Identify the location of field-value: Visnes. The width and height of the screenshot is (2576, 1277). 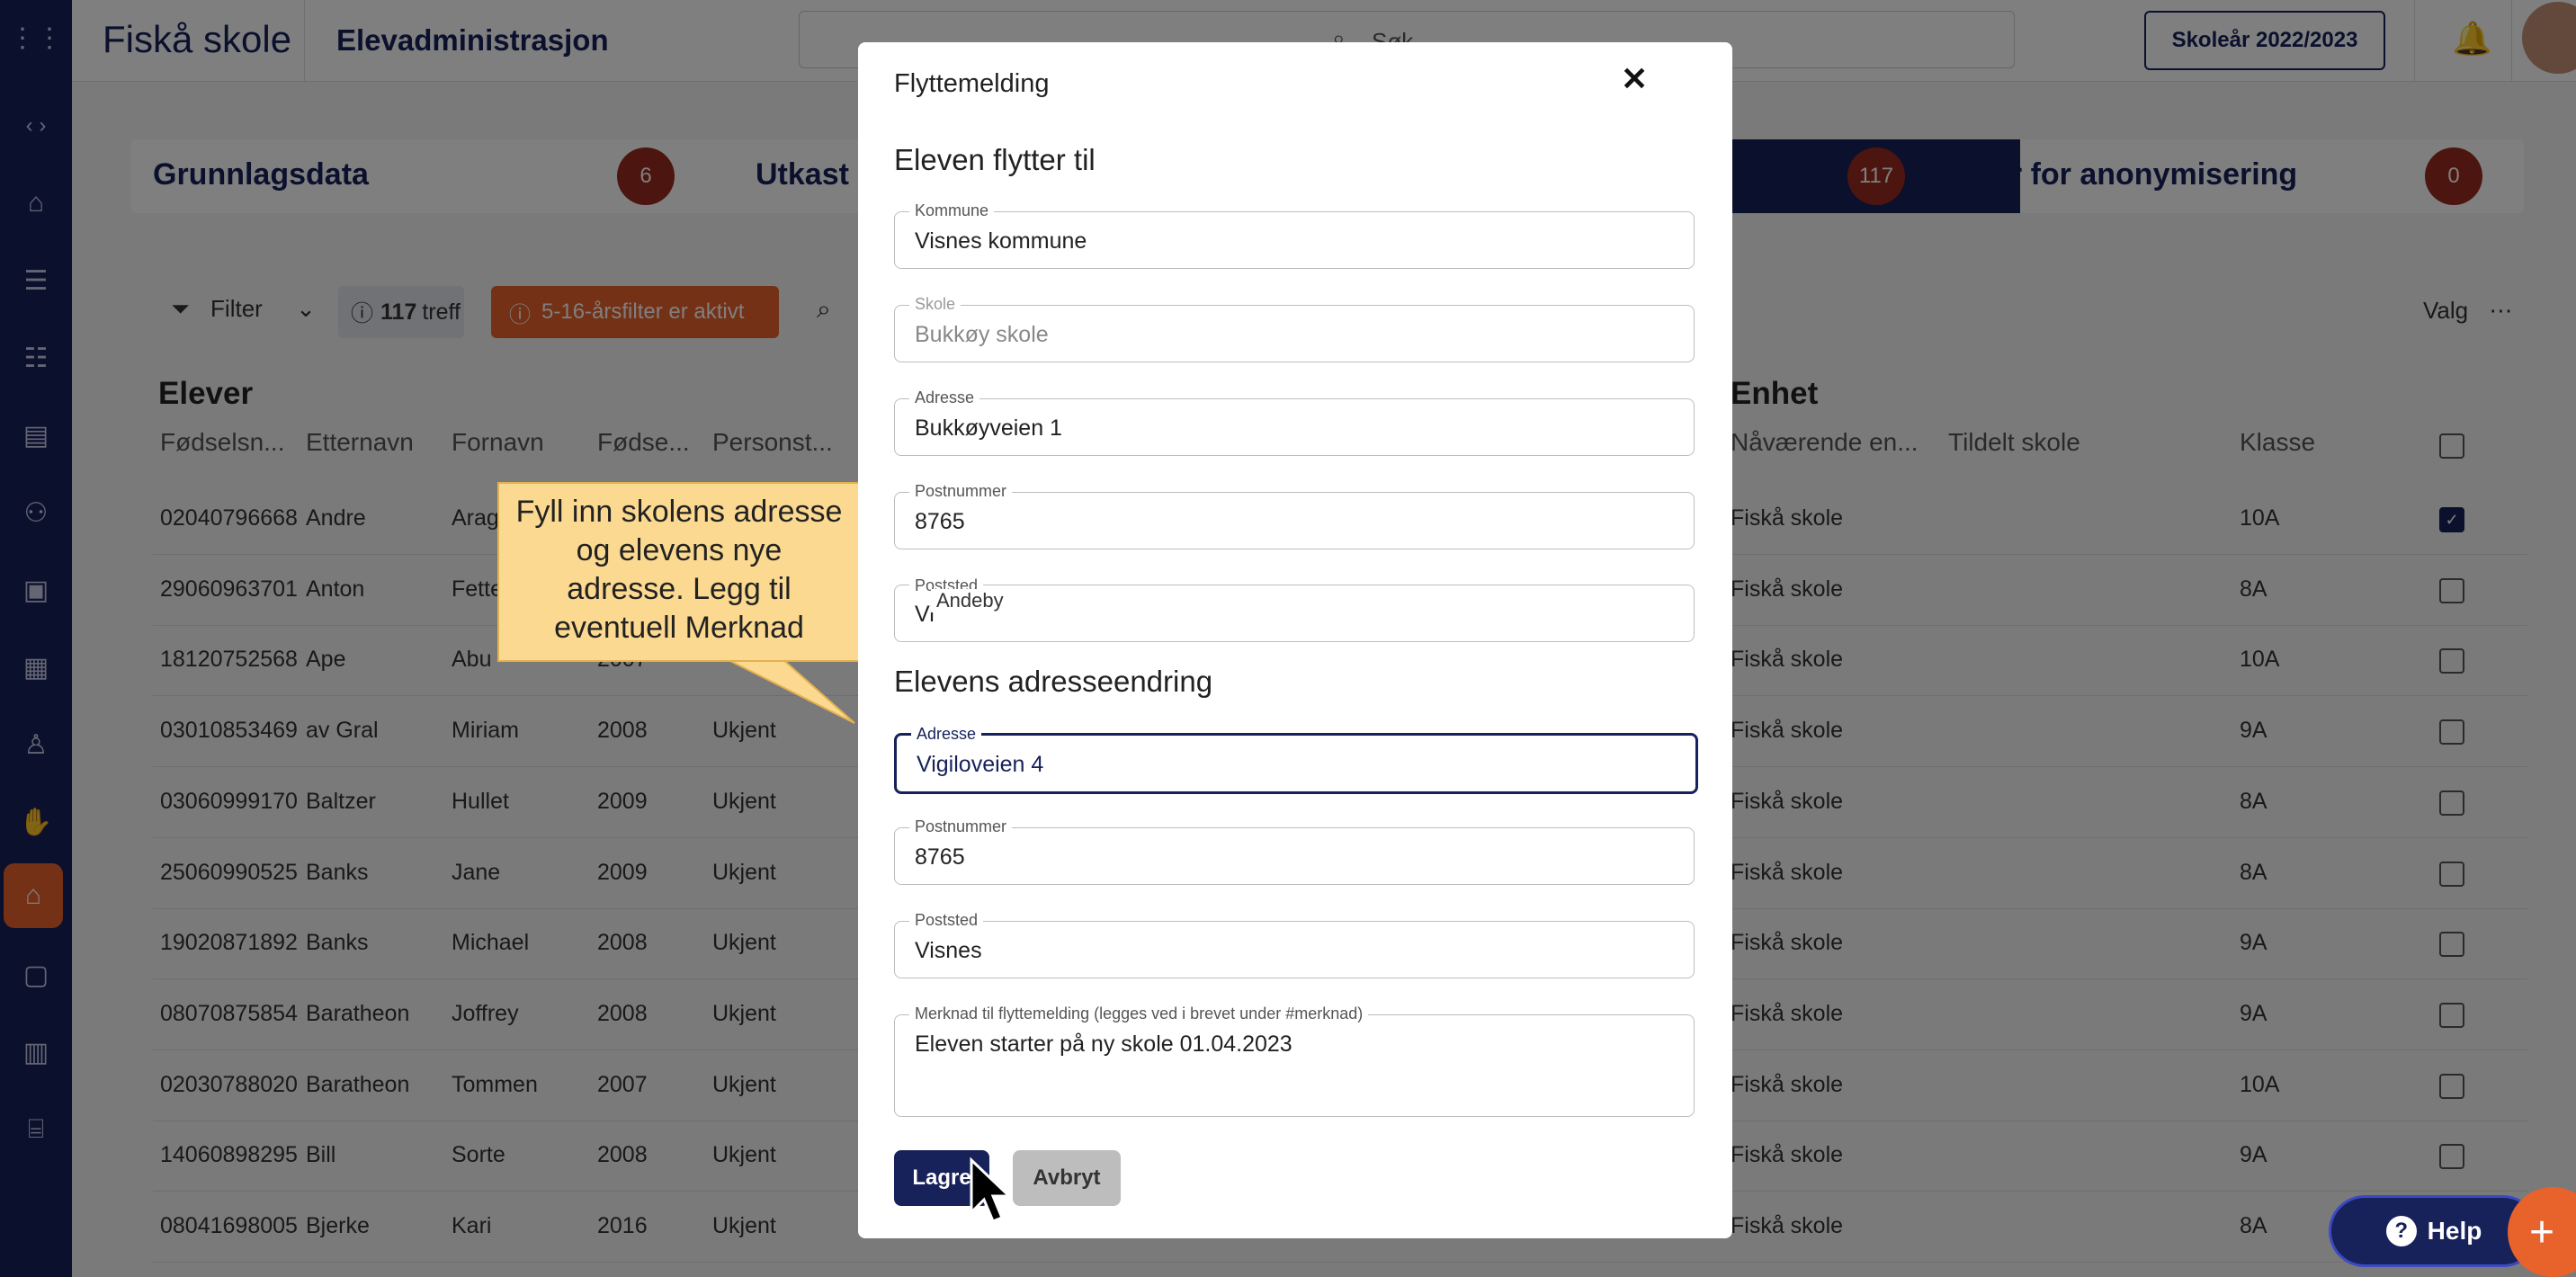
(948, 950).